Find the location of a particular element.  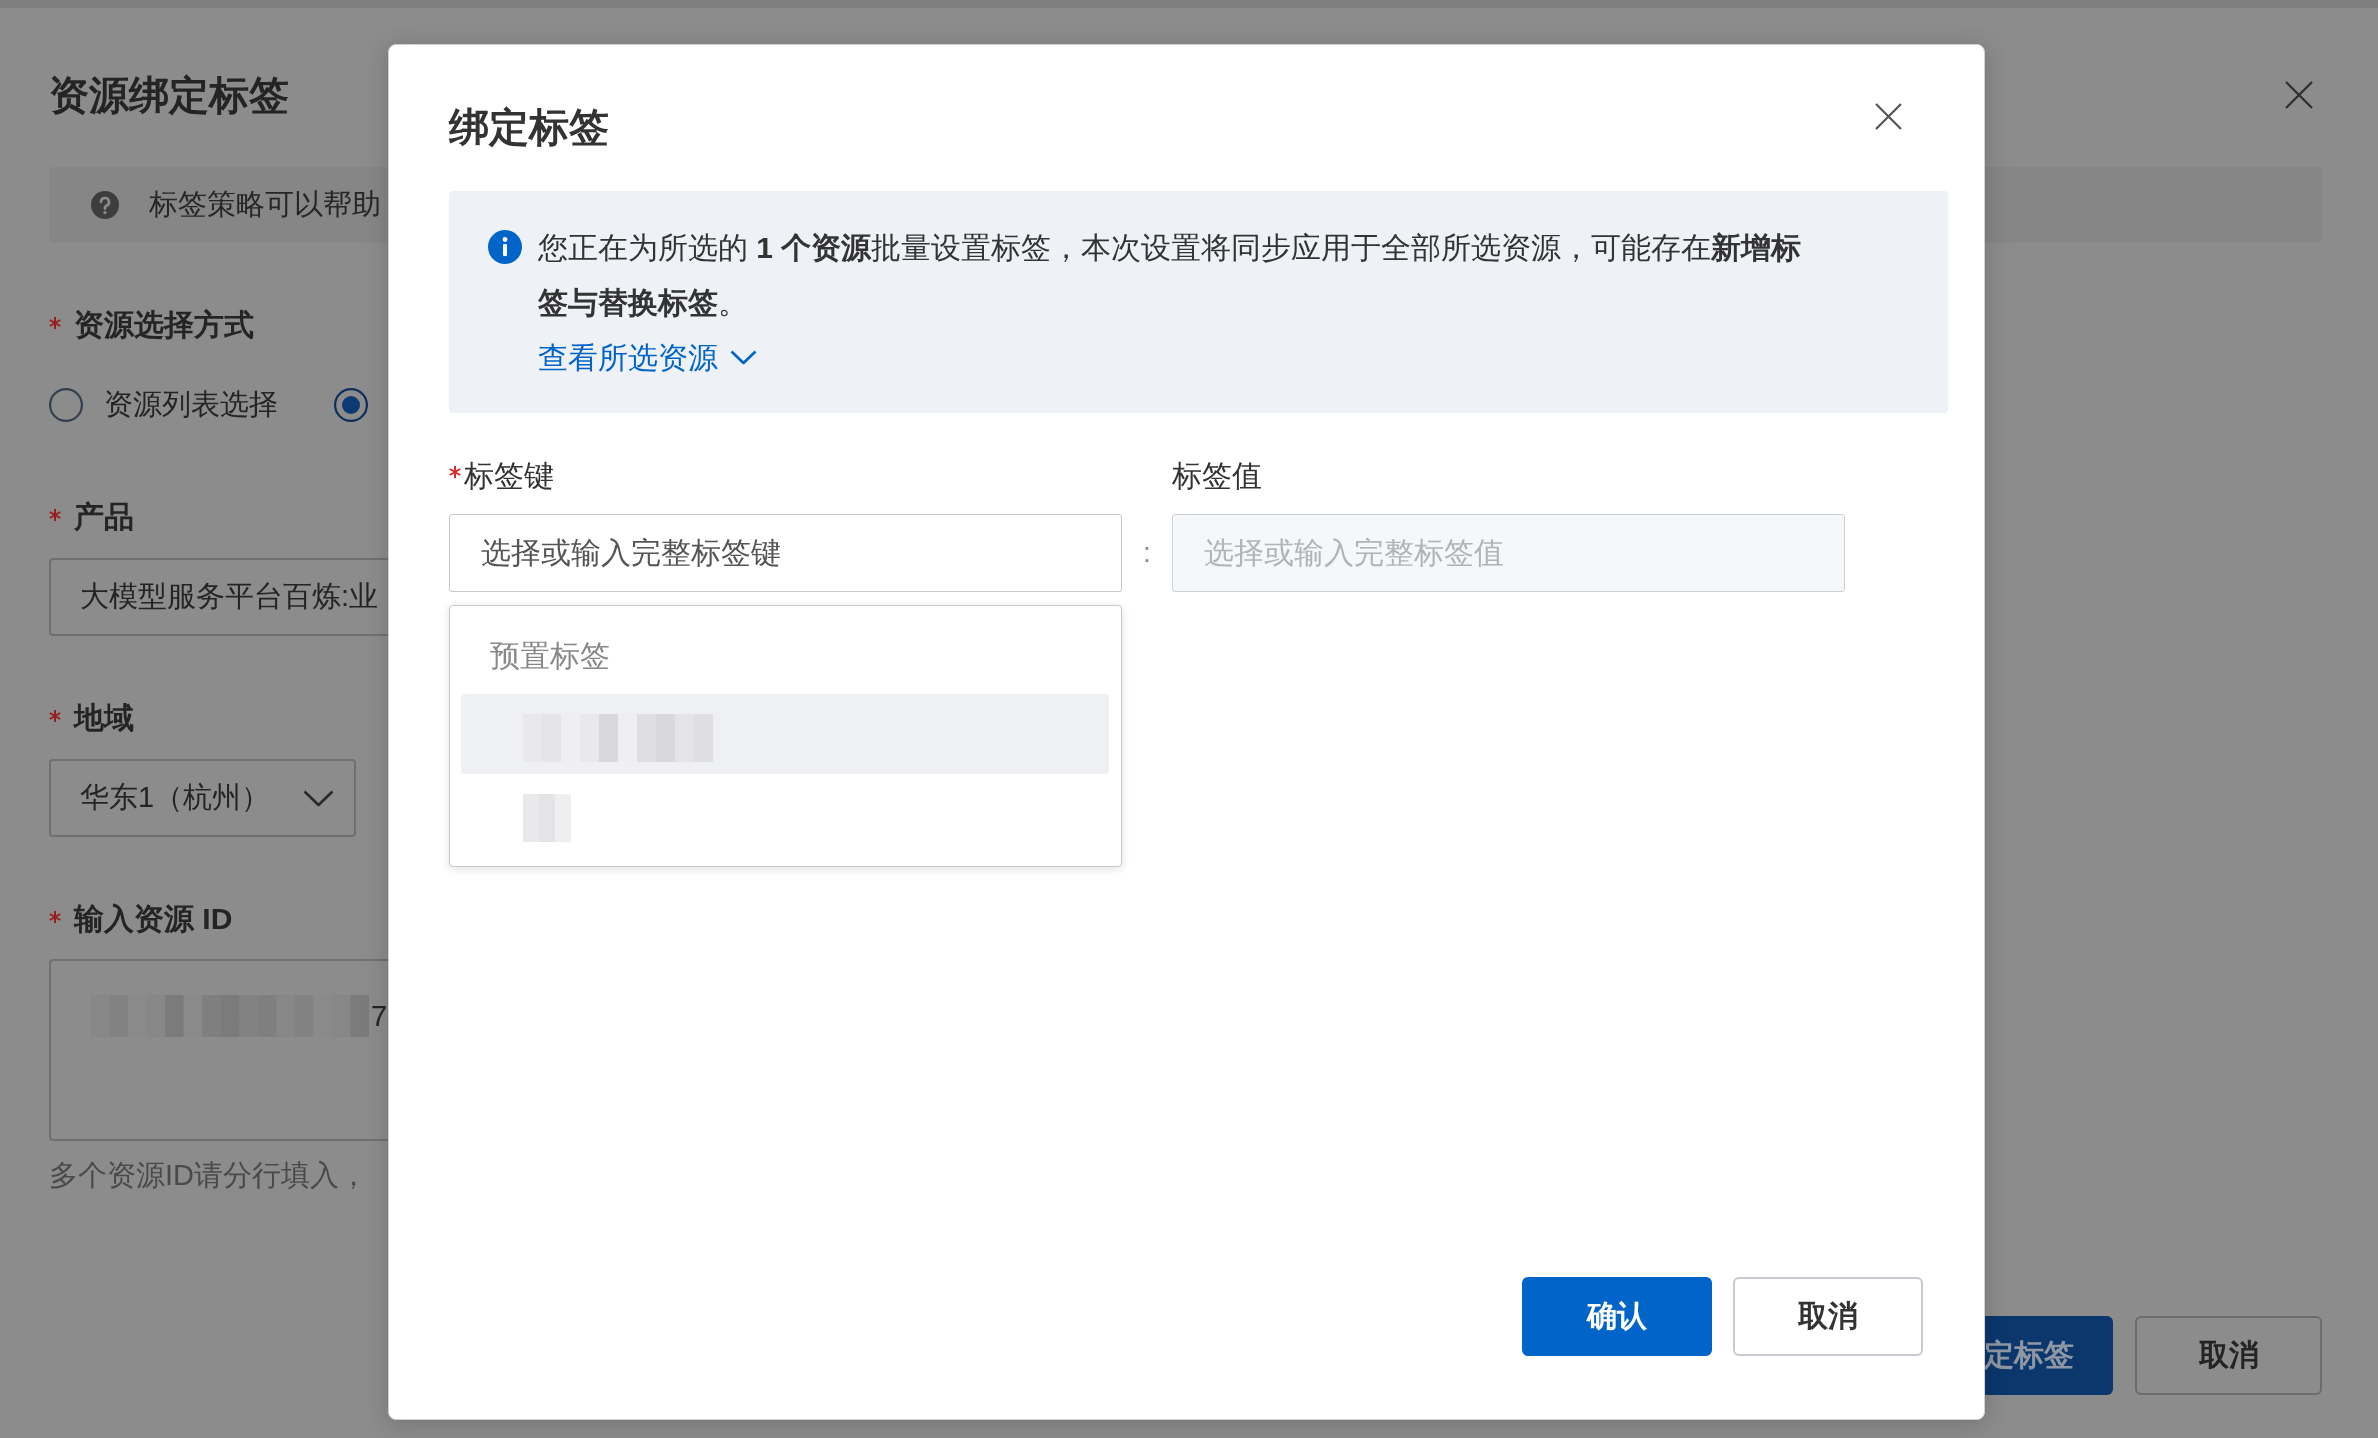

info-message: 您正在为所选的 1 个资源批量设置标签，本次设置将同步应用于全部所选资源，可能存在新增标签与替换标签。 is located at coordinates (1170, 275).